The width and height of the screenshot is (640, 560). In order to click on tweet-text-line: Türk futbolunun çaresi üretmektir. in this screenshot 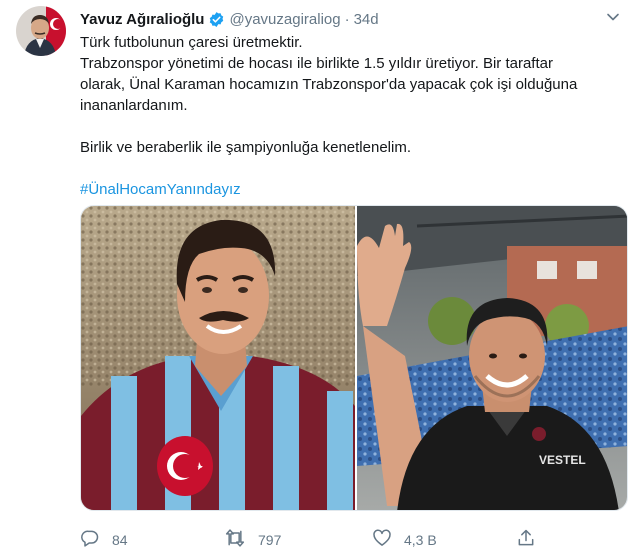, I will do `click(191, 42)`.